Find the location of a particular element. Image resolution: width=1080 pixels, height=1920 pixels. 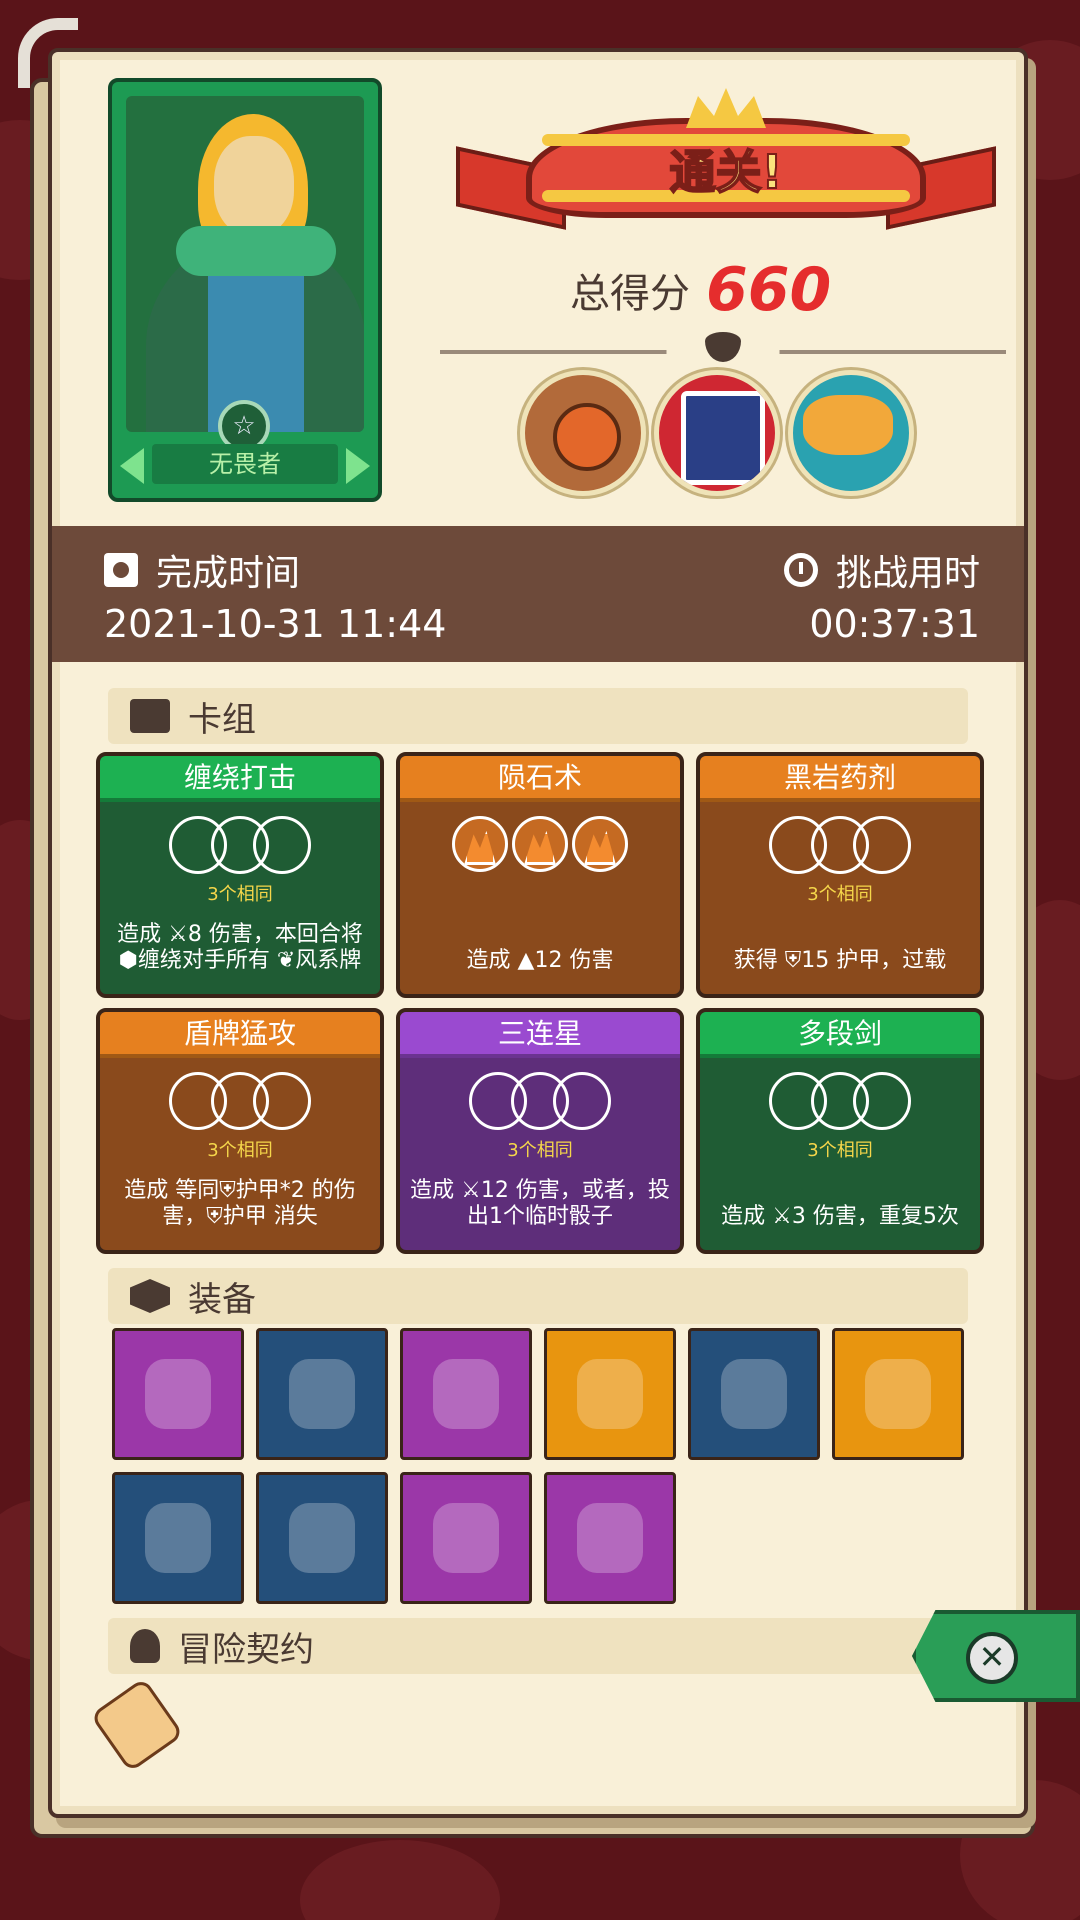

deck-heading: 卡组 is located at coordinates (222, 719).